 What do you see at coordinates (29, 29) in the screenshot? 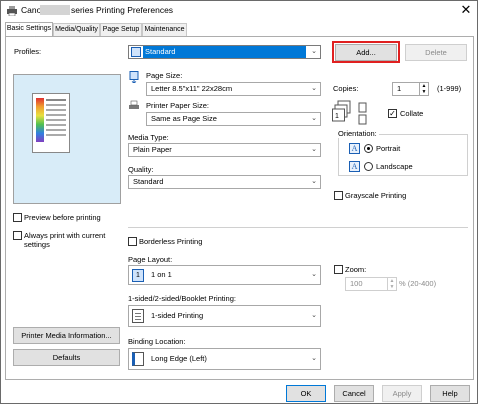
I see `tab-basic-settings: Basic Settings` at bounding box center [29, 29].